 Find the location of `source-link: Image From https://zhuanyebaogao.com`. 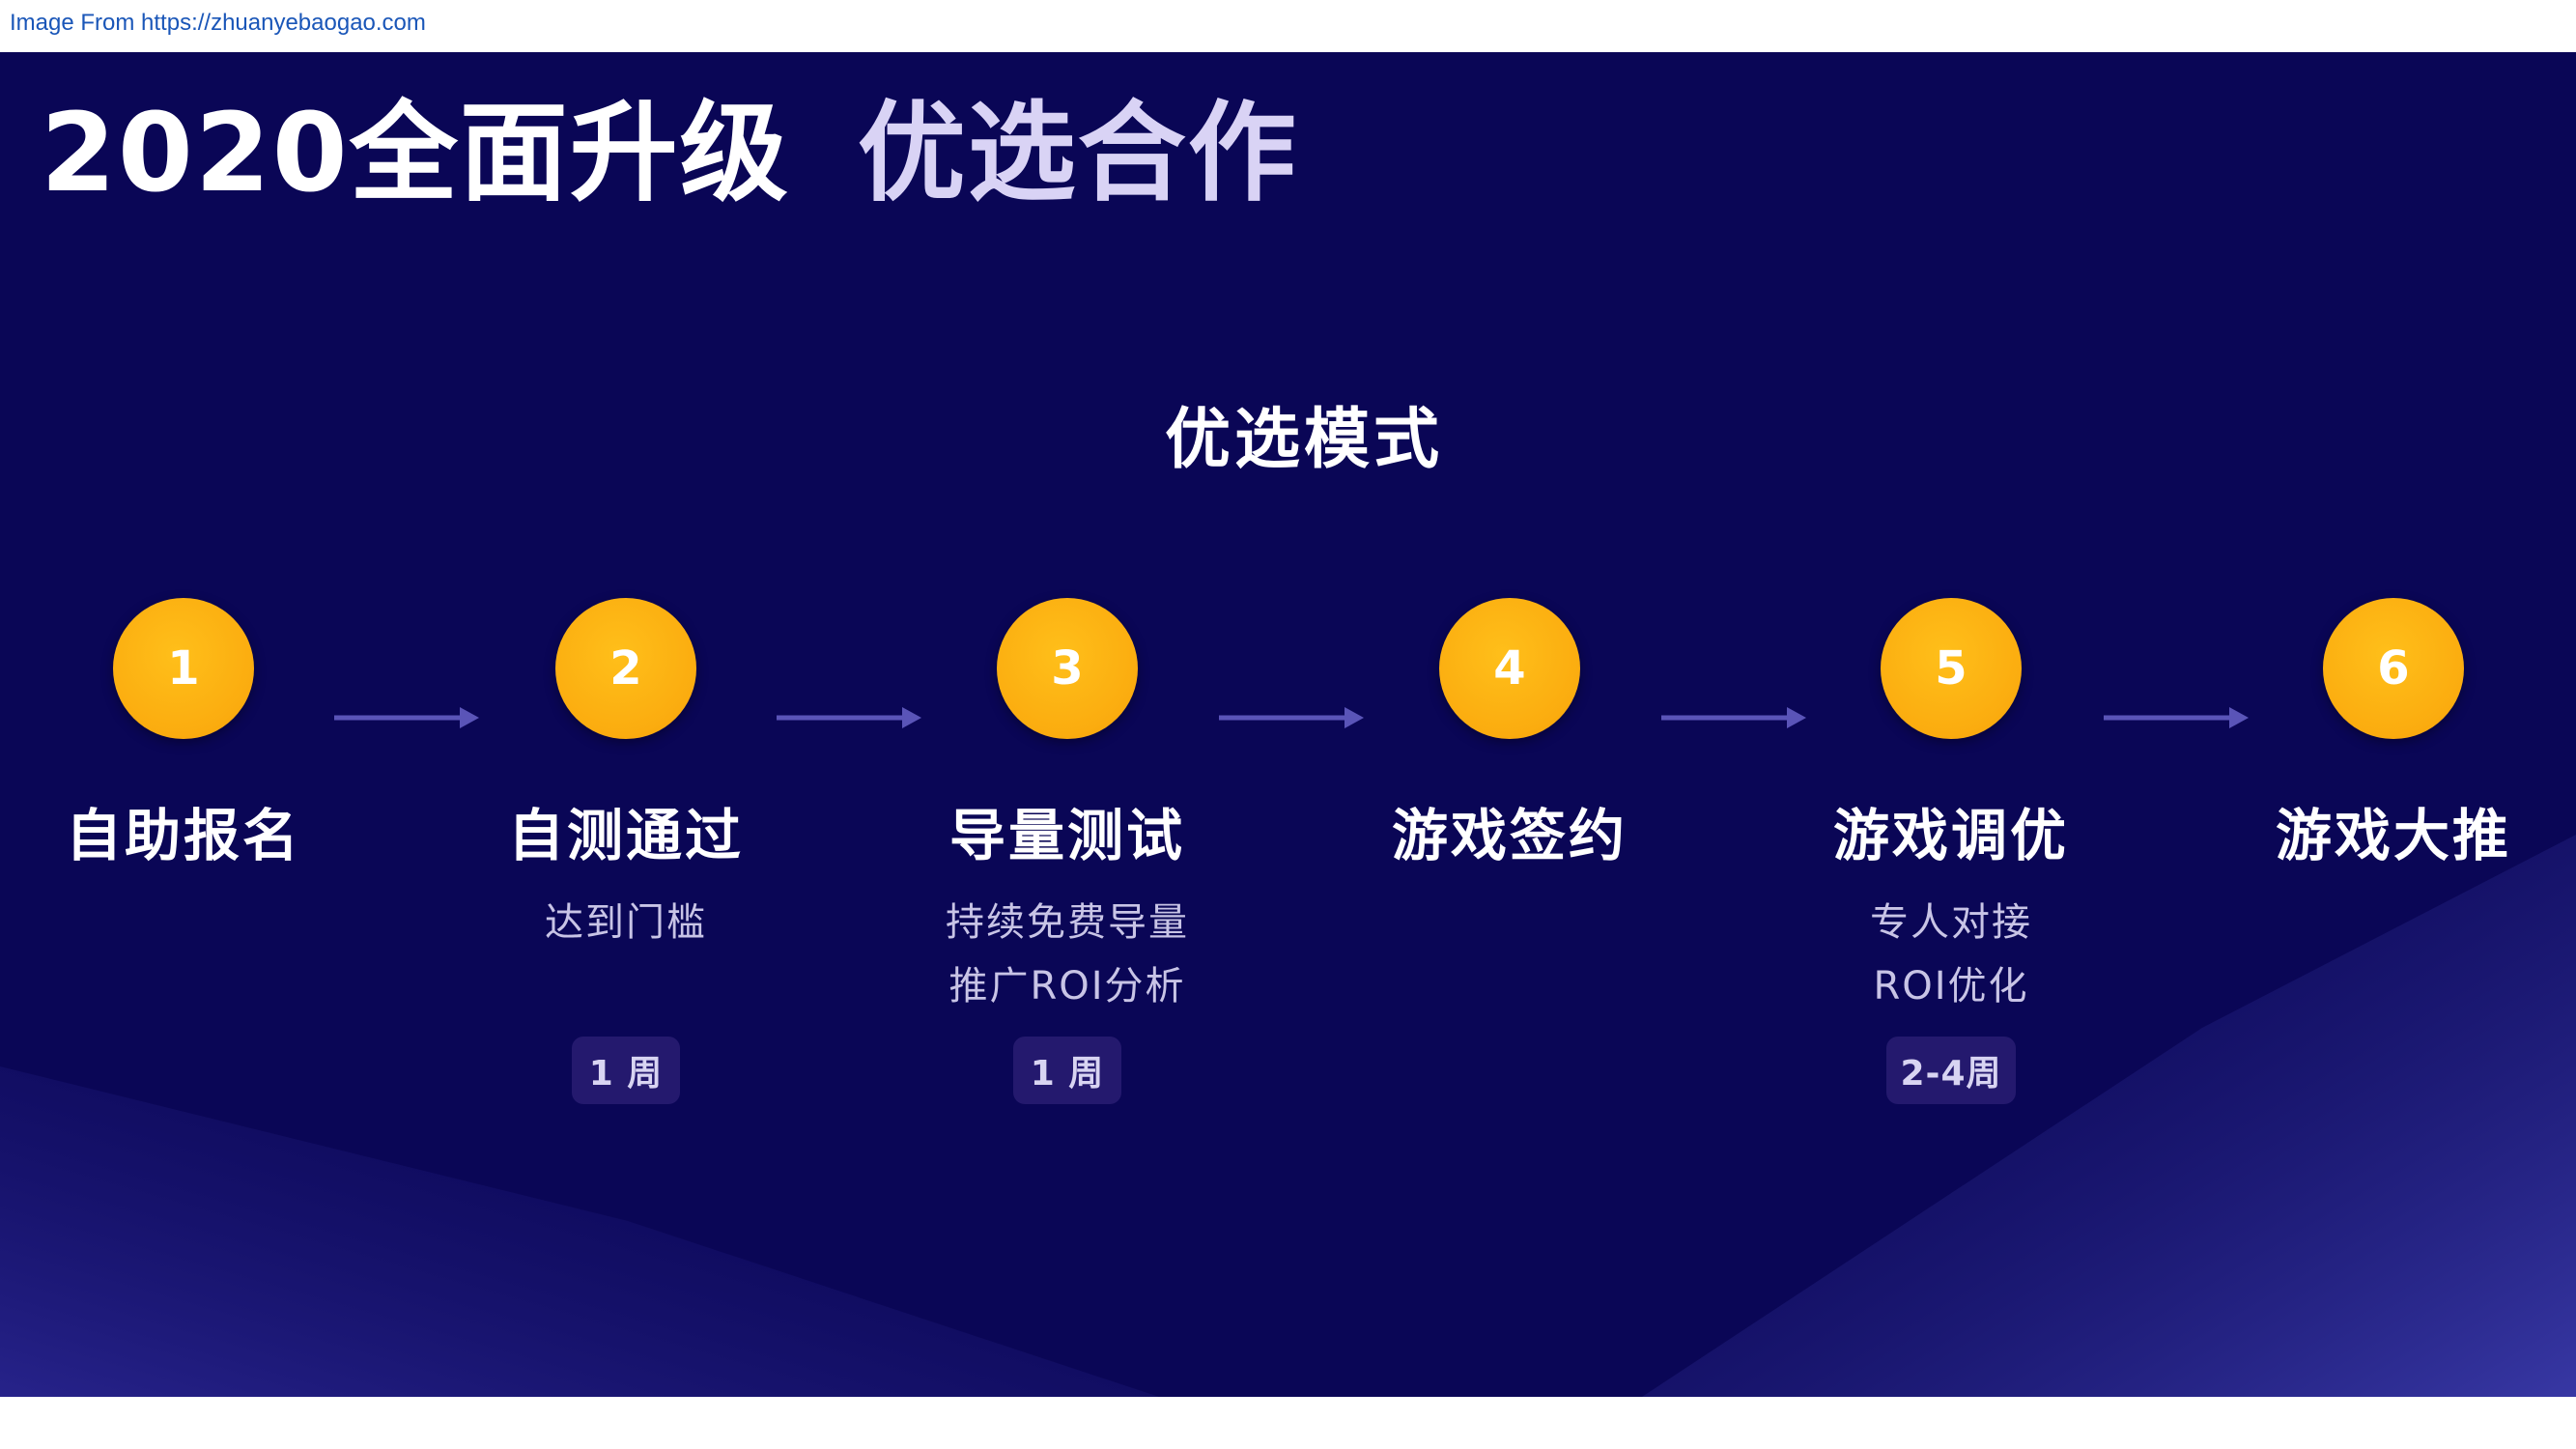

source-link: Image From https://zhuanyebaogao.com is located at coordinates (218, 23).